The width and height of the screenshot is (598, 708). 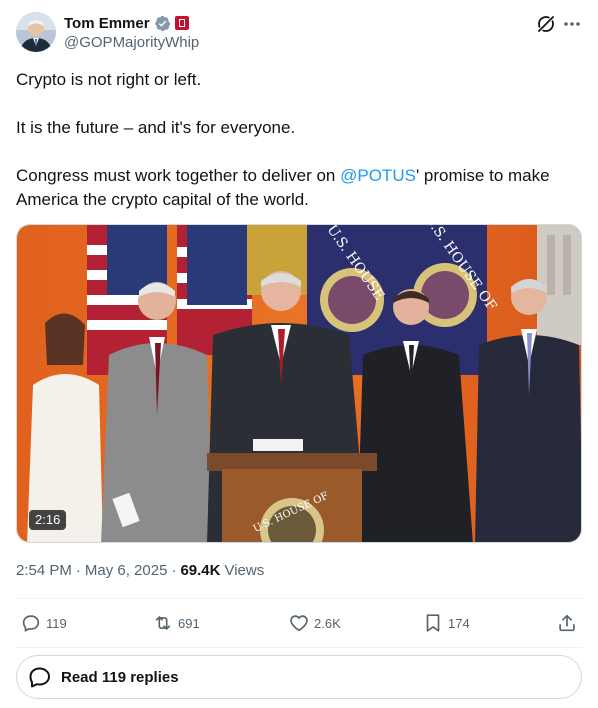 I want to click on tweet-meta: 2:54 PM · May 6, 2025 · 69.4K Views, so click(x=140, y=570).